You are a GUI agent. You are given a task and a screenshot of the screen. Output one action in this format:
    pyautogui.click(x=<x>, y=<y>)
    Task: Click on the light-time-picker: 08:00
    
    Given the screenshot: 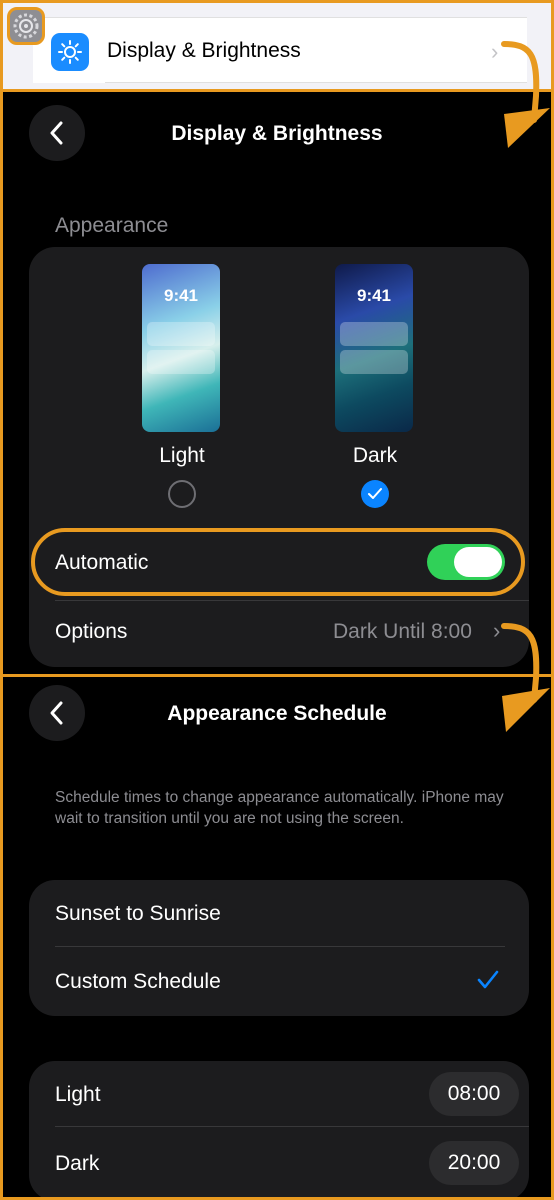 What is the action you would take?
    pyautogui.click(x=474, y=1094)
    